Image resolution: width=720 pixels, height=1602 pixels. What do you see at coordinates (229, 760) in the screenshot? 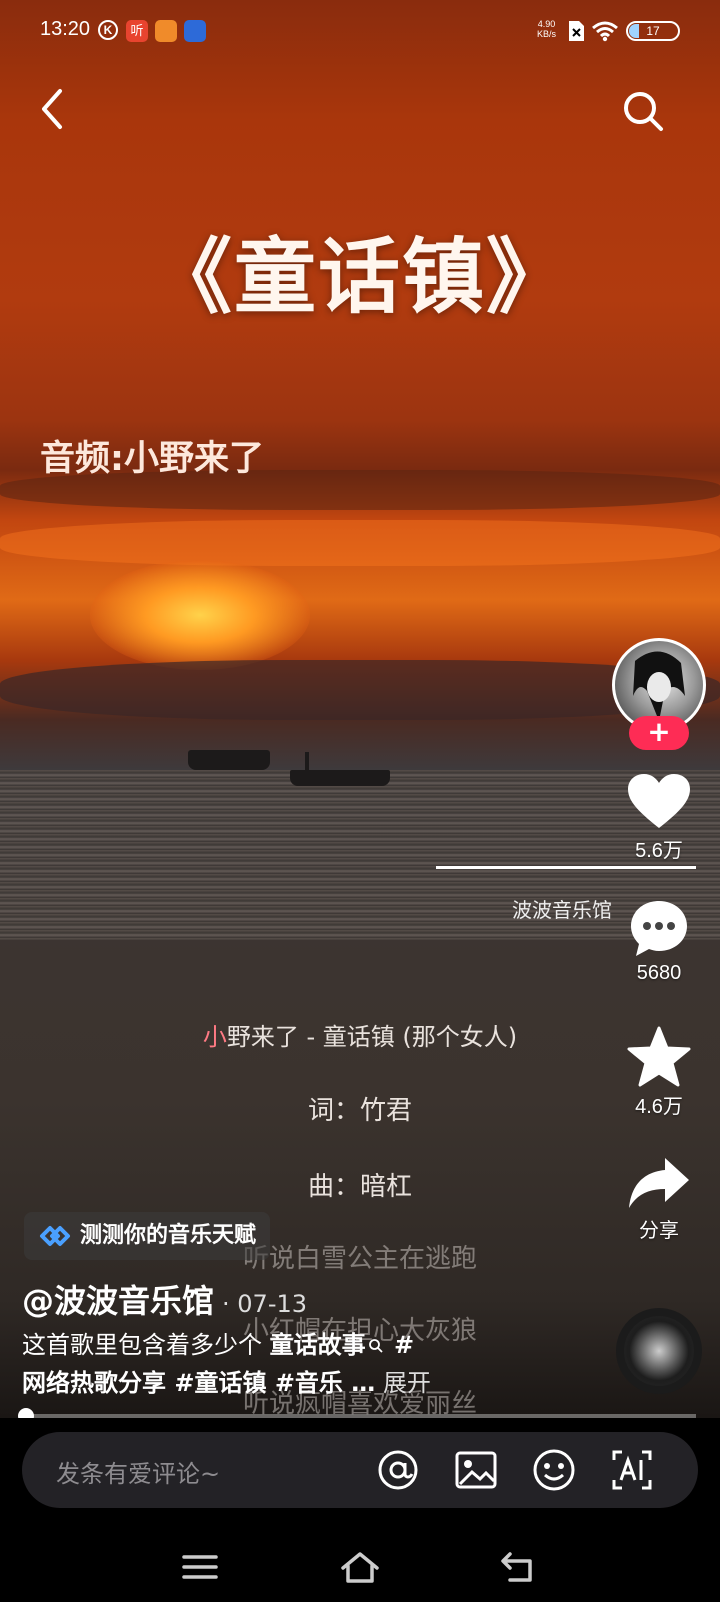
I see `ship` at bounding box center [229, 760].